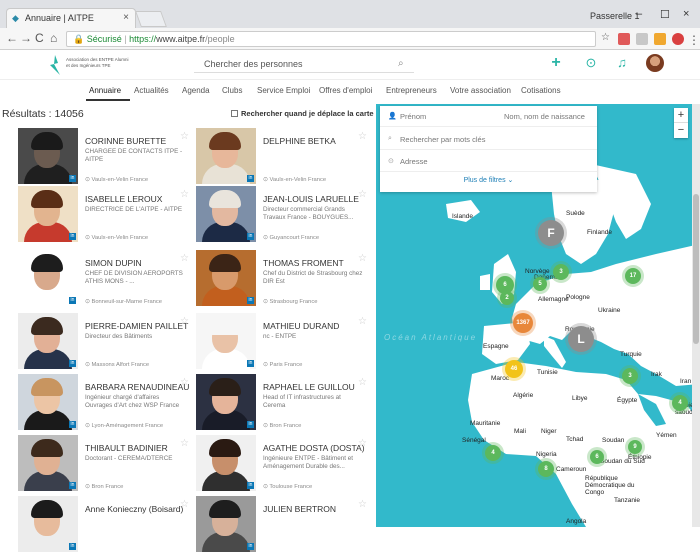 Image resolution: width=700 pixels, height=560 pixels. What do you see at coordinates (414, 161) in the screenshot?
I see `address-field: Adresse` at bounding box center [414, 161].